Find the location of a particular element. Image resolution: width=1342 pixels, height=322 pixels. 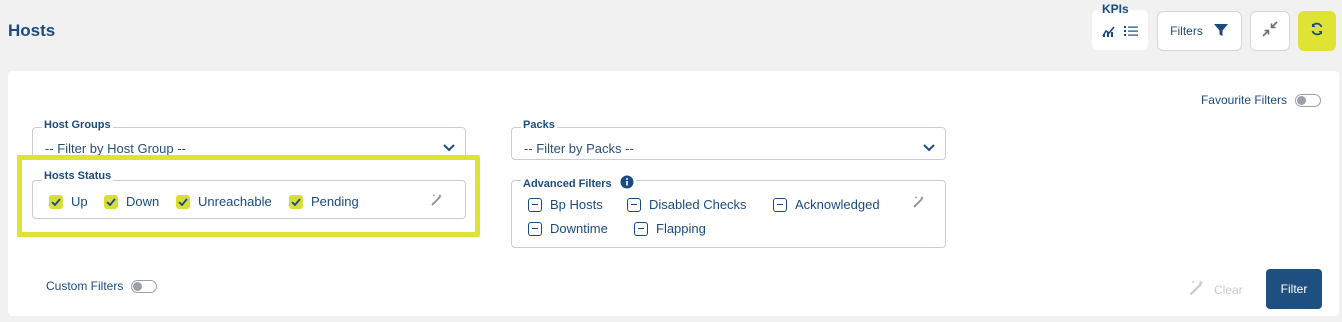

adv-disabled-checks-label: Disabled Checks is located at coordinates (698, 204).